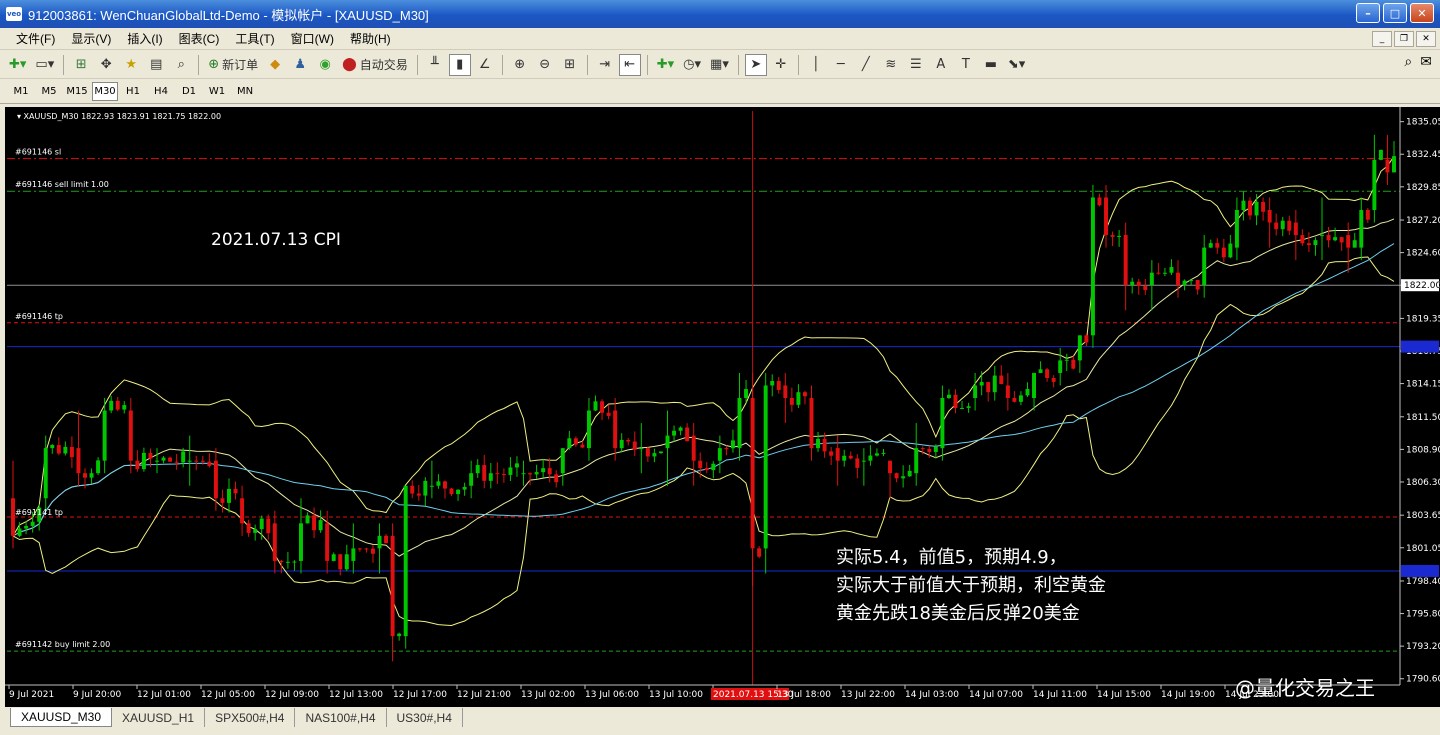 Image resolution: width=1440 pixels, height=735 pixels. I want to click on menu-file: 文件(F), so click(35, 38).